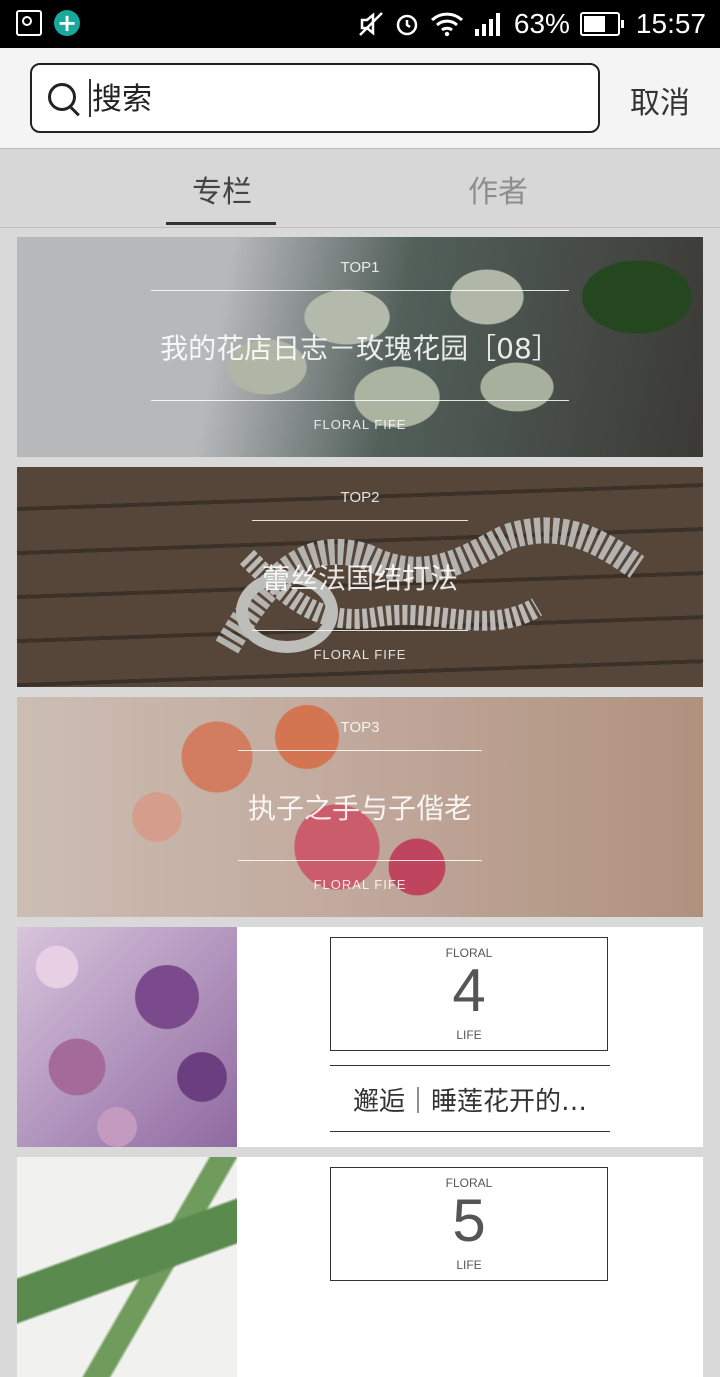  What do you see at coordinates (541, 23) in the screenshot?
I see `battery-percent: 63%` at bounding box center [541, 23].